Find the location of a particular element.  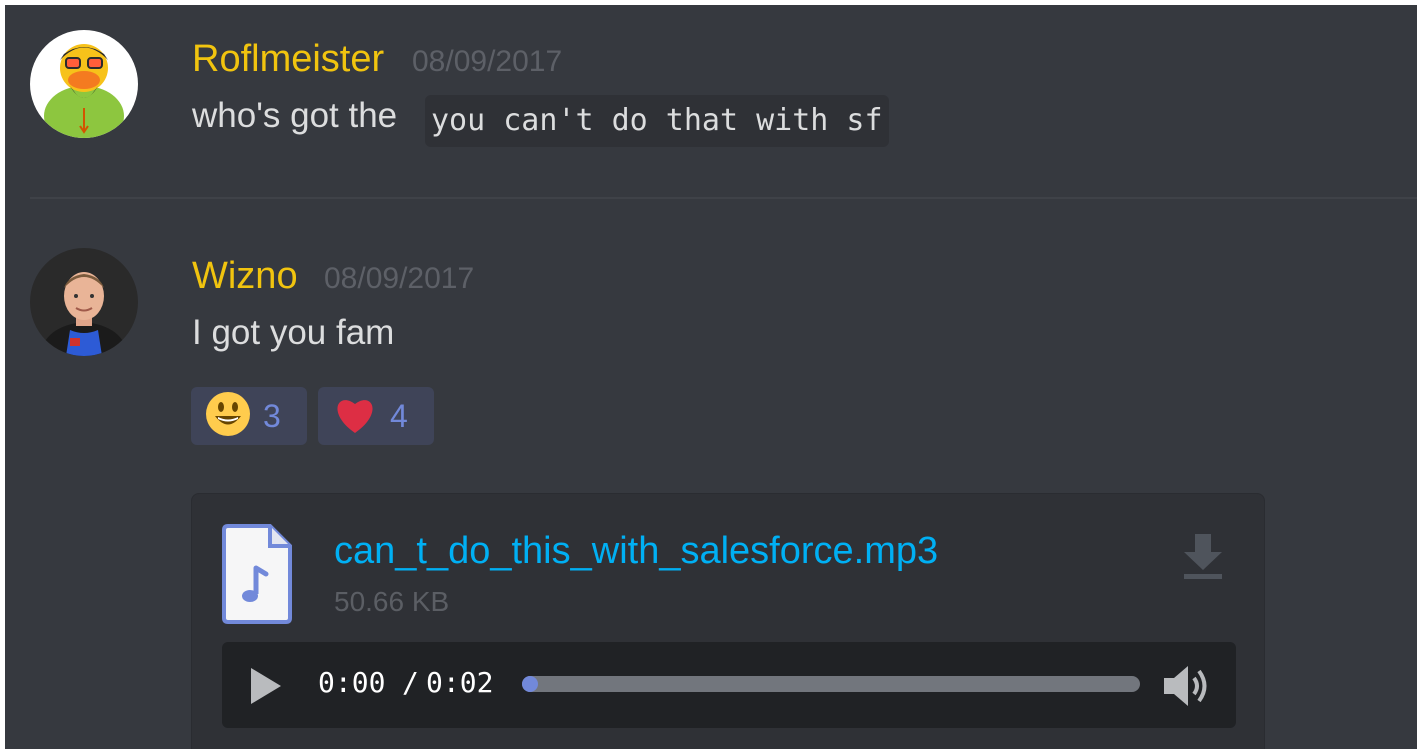

file-size: 50.66 KB is located at coordinates (392, 601).